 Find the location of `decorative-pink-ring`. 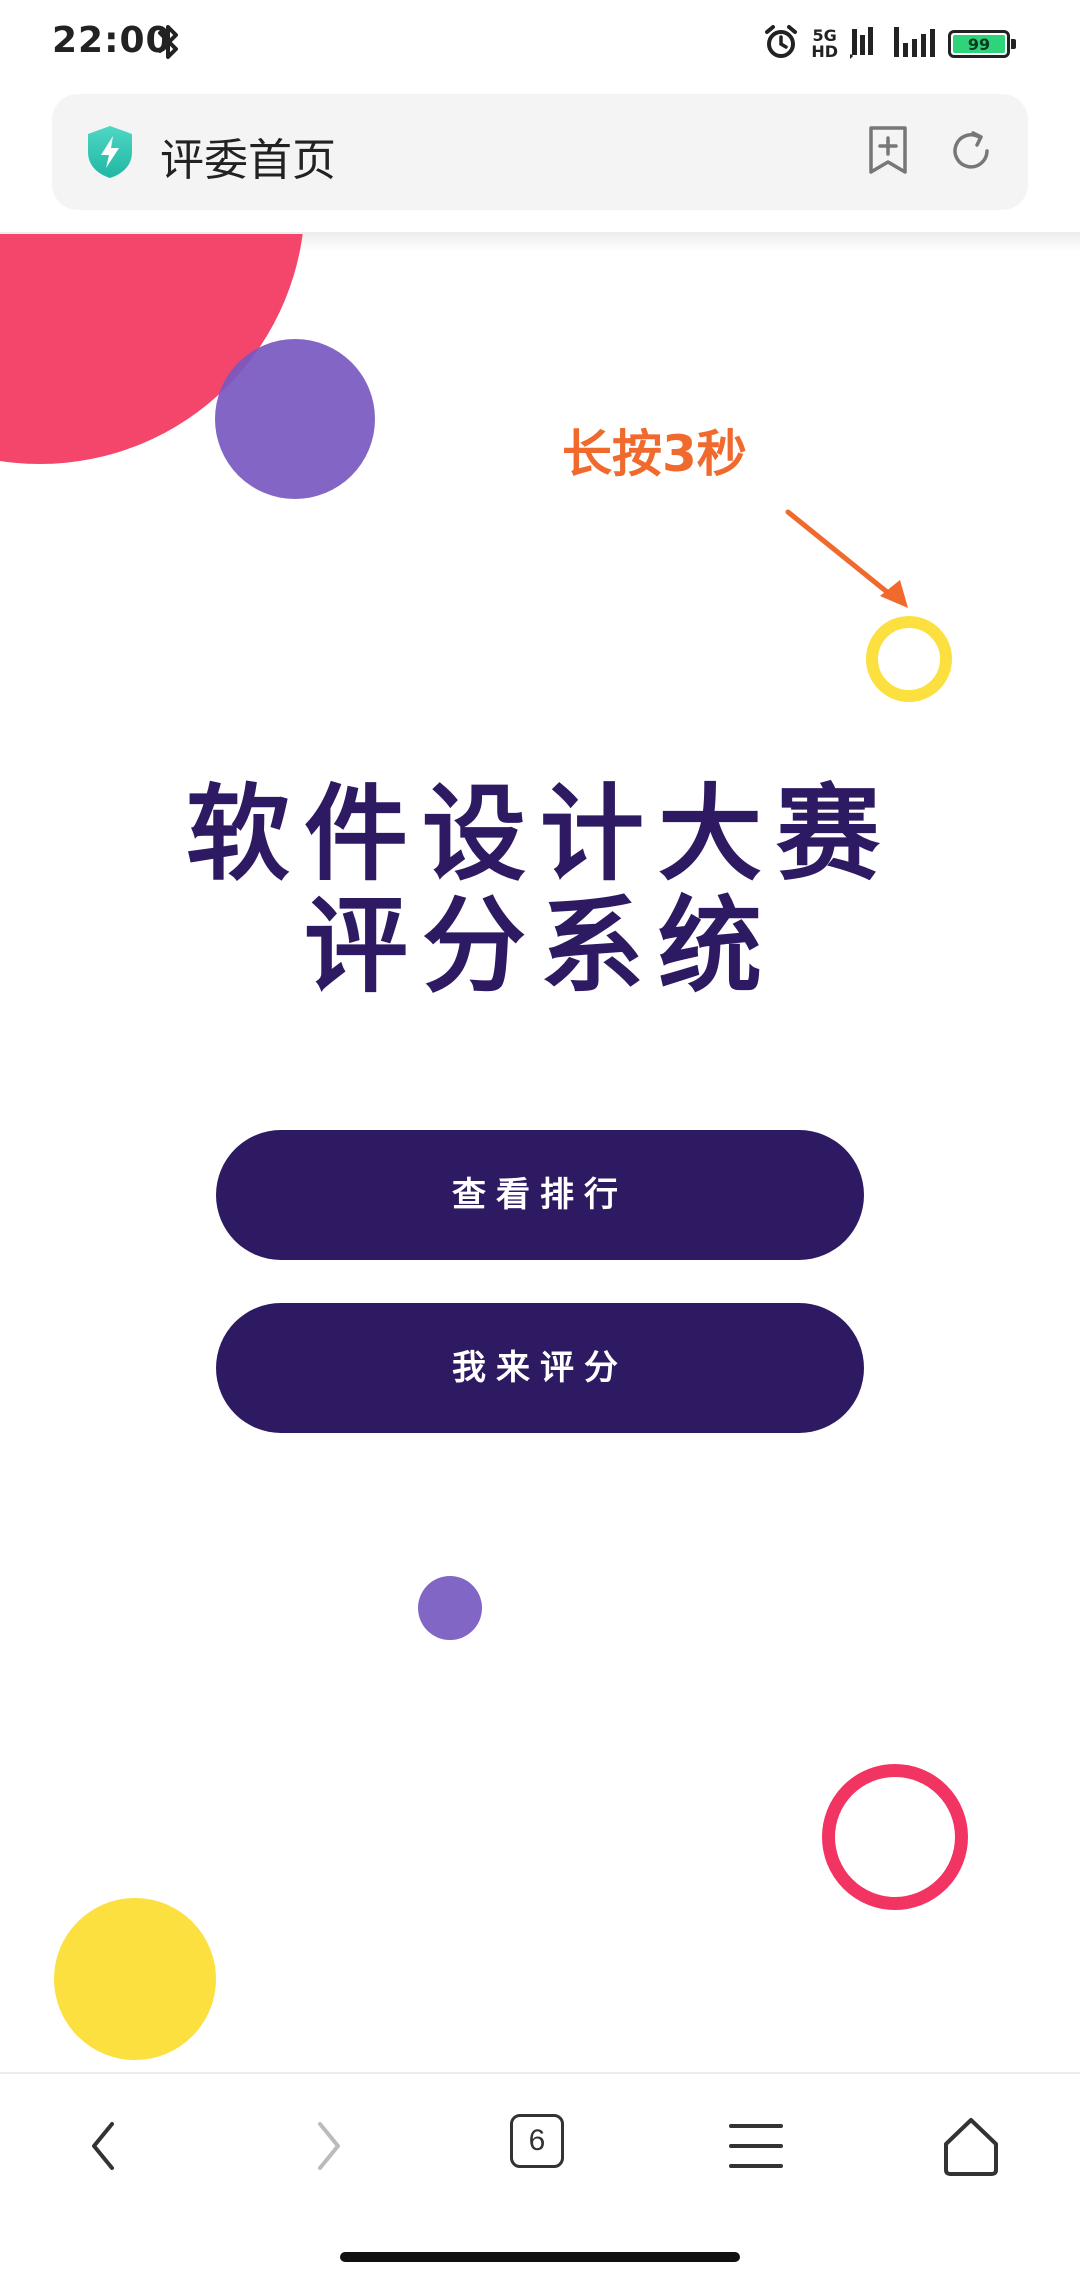

decorative-pink-ring is located at coordinates (895, 1837).